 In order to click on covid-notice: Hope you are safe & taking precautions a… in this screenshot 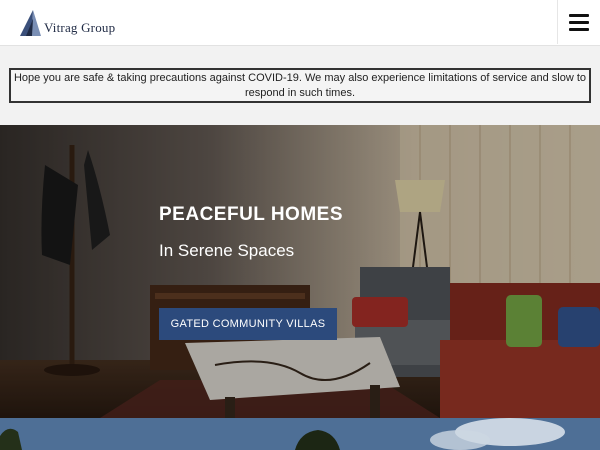, I will do `click(300, 85)`.